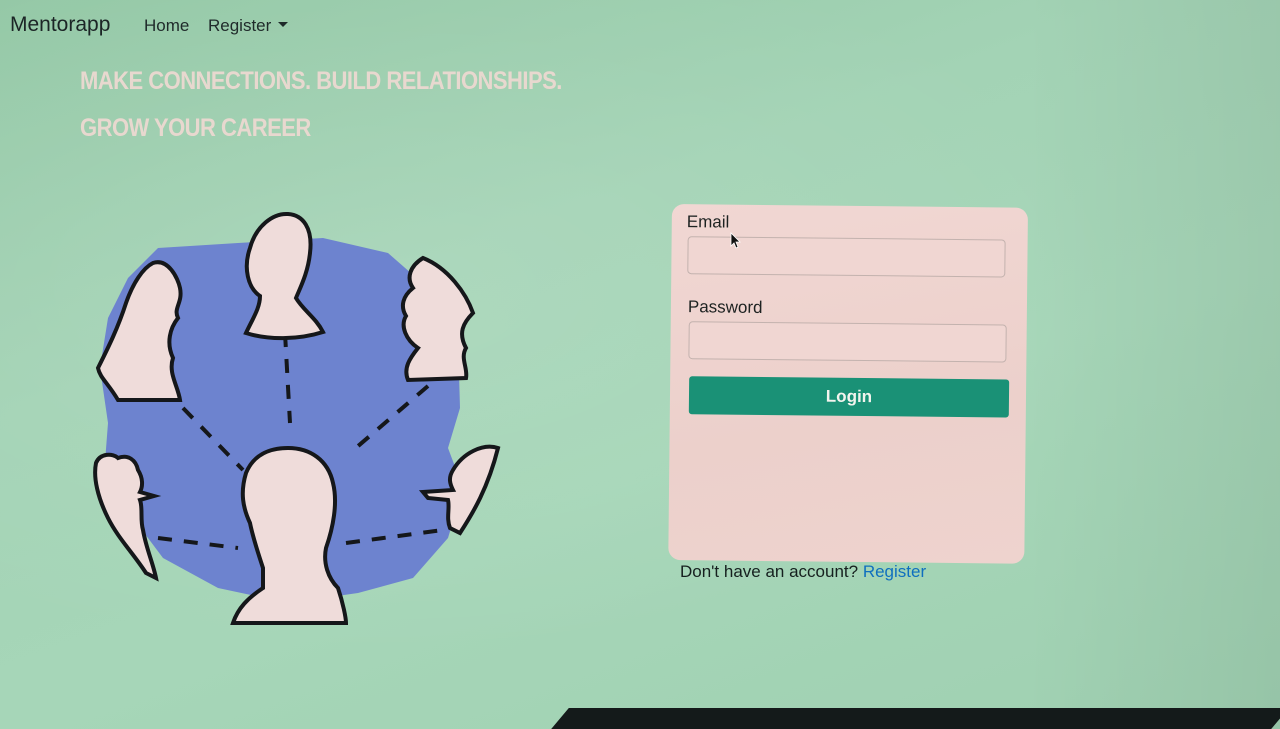 Image resolution: width=1280 pixels, height=729 pixels. Describe the element at coordinates (283, 25) in the screenshot. I see `caret-down-icon` at that location.